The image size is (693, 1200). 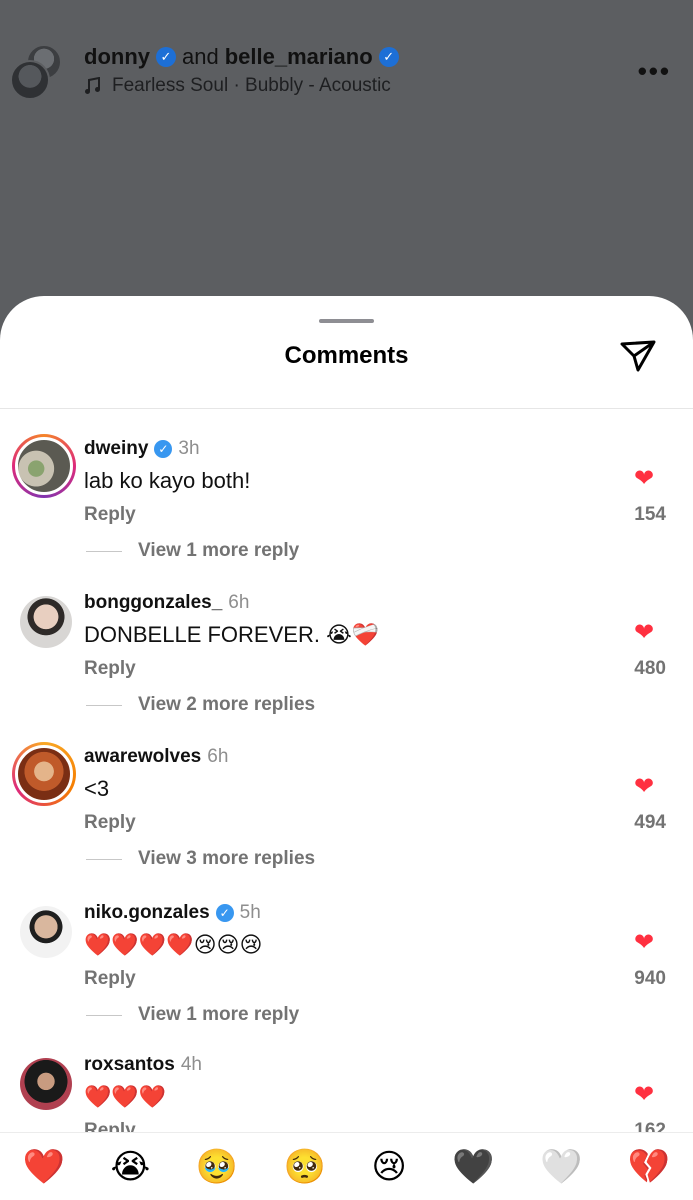 I want to click on white-heart-emoji-icon: 🤍, so click(x=561, y=1167).